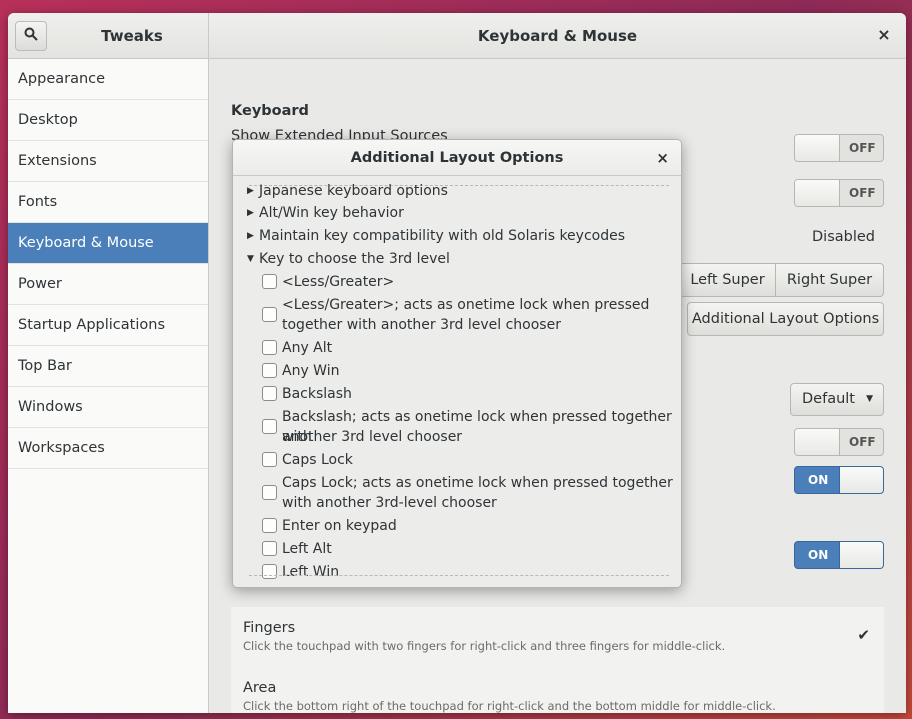 This screenshot has width=912, height=719. Describe the element at coordinates (389, 503) in the screenshot. I see `option-label-cont: with another 3rd-level chooser` at that location.